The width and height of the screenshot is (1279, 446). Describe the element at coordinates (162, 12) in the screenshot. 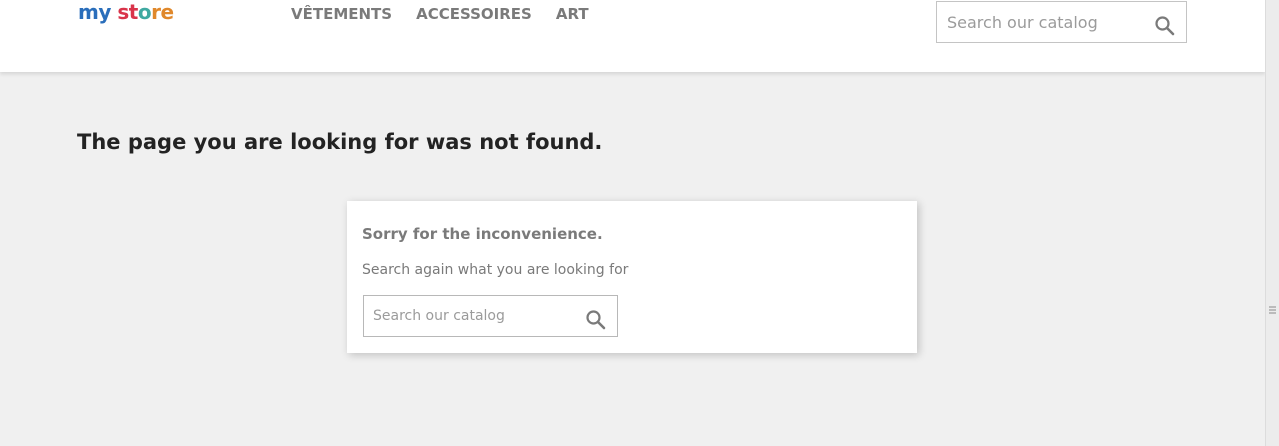

I see `logo-text-part: re` at that location.